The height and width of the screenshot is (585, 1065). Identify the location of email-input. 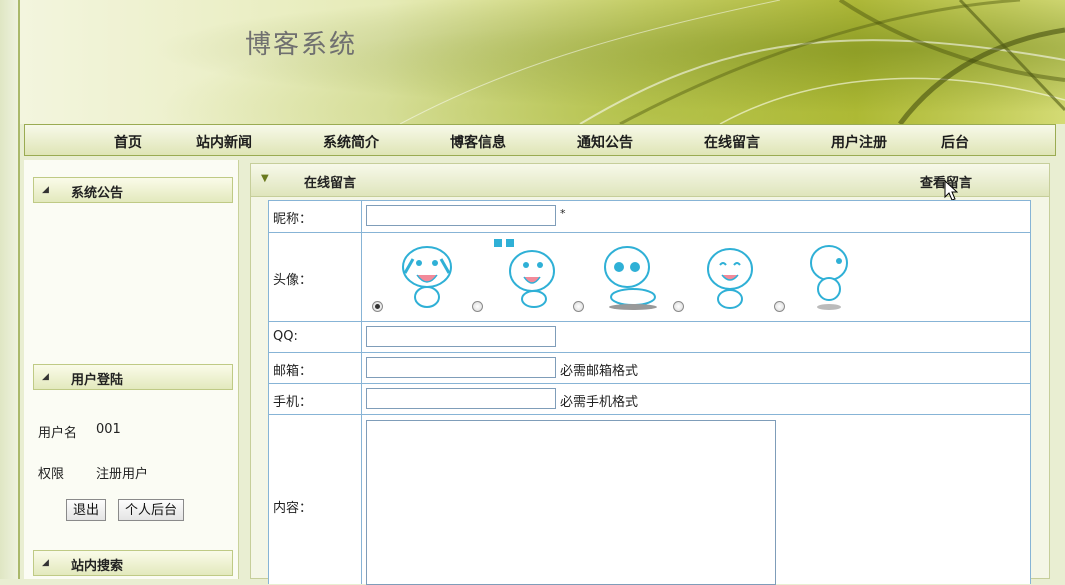
(461, 367).